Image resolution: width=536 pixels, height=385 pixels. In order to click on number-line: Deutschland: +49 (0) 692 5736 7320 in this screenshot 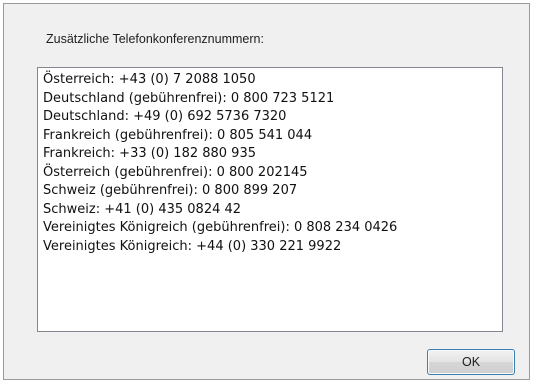, I will do `click(165, 116)`.